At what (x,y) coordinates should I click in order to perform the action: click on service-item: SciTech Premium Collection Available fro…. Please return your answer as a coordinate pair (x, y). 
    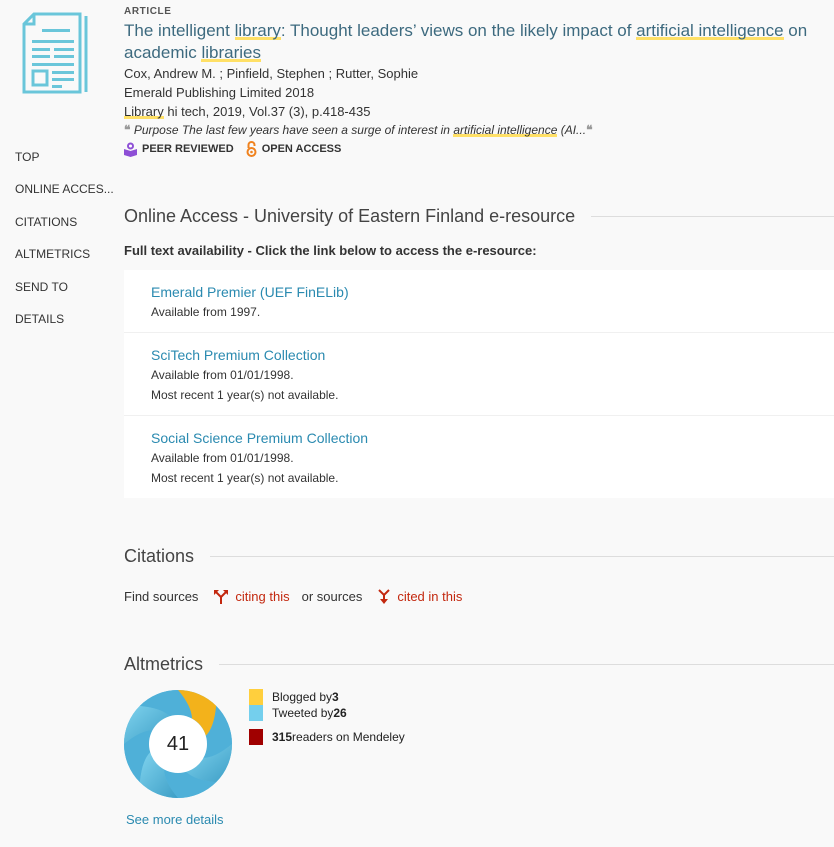
    Looking at the image, I should click on (479, 374).